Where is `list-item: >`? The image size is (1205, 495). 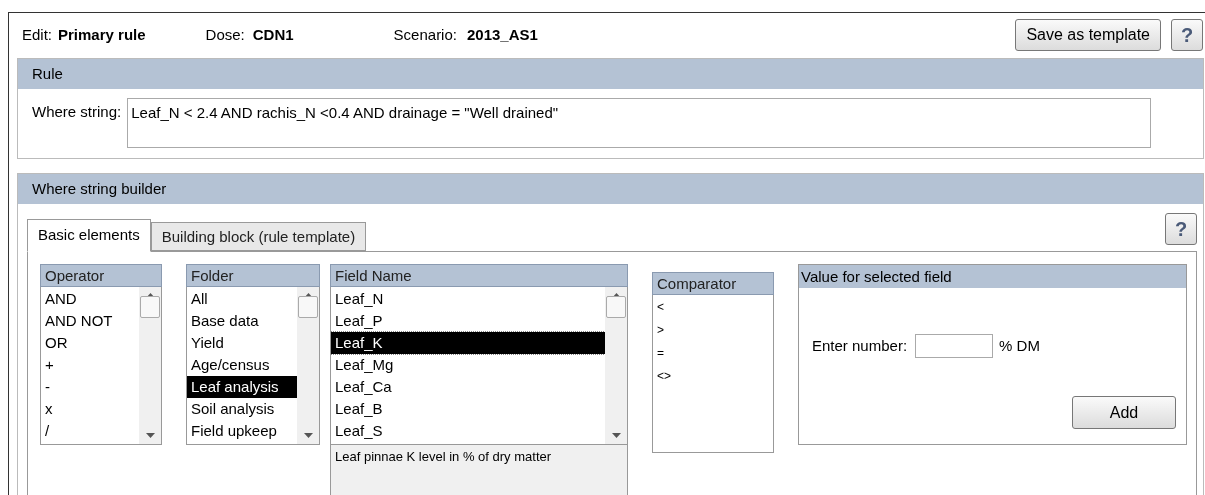
list-item: > is located at coordinates (713, 330).